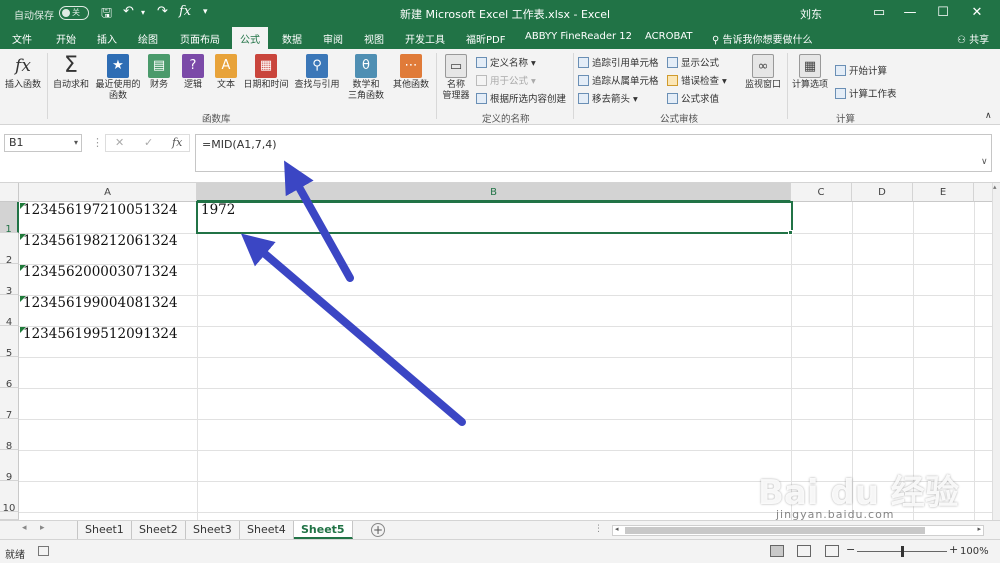 This screenshot has height=563, width=1000. I want to click on share-button: ⚇ 共享, so click(973, 38).